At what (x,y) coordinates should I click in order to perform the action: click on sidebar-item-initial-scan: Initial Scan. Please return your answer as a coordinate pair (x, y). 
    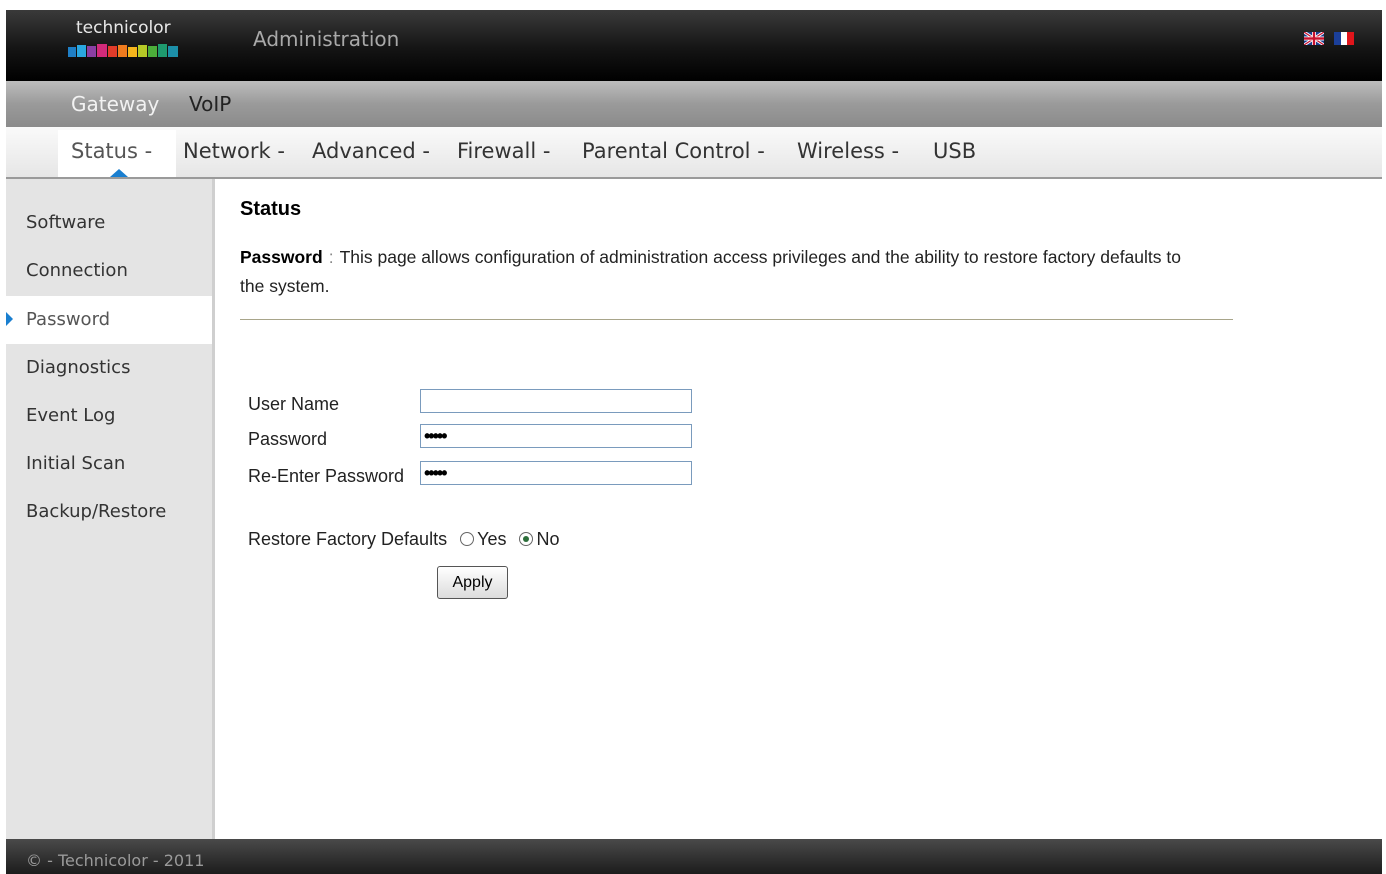
    Looking at the image, I should click on (109, 464).